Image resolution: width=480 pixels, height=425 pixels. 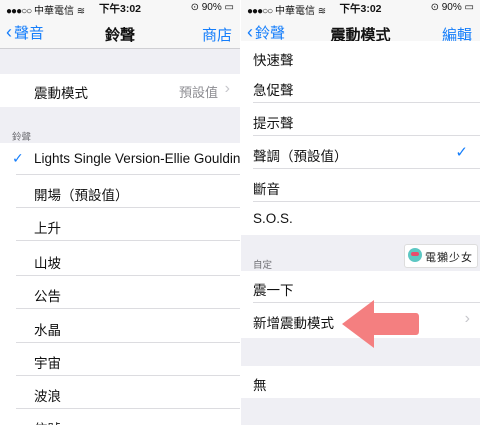 I want to click on ringtone-name: Lights Single Version-Ellie Goulding, so click(x=137, y=158).